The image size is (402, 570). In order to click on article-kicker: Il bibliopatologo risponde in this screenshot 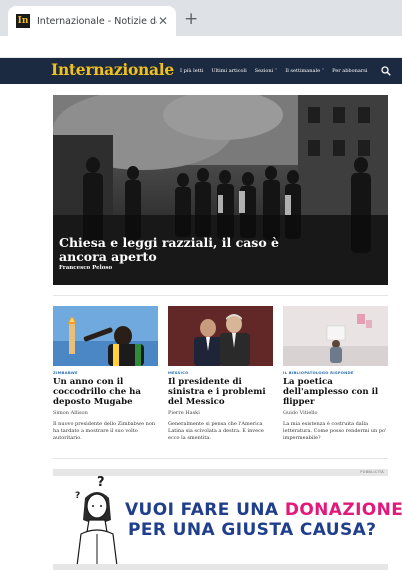, I will do `click(335, 372)`.